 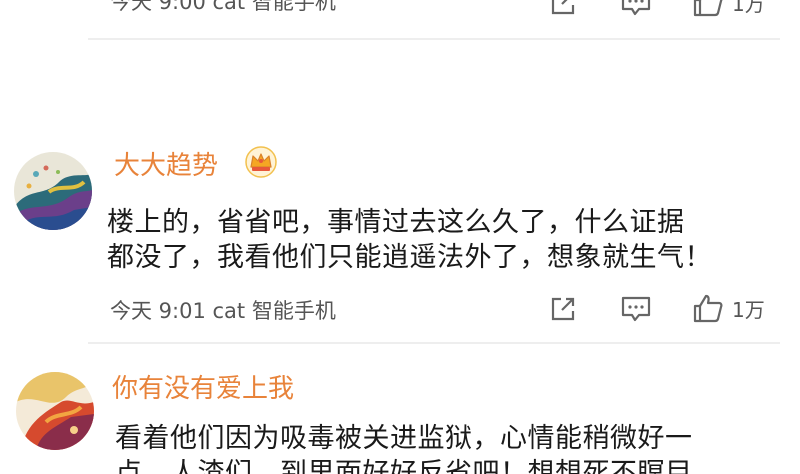 I want to click on comment-text-line: 楼上的，省省吧，事情过去这么久了，什么证据, so click(x=396, y=222).